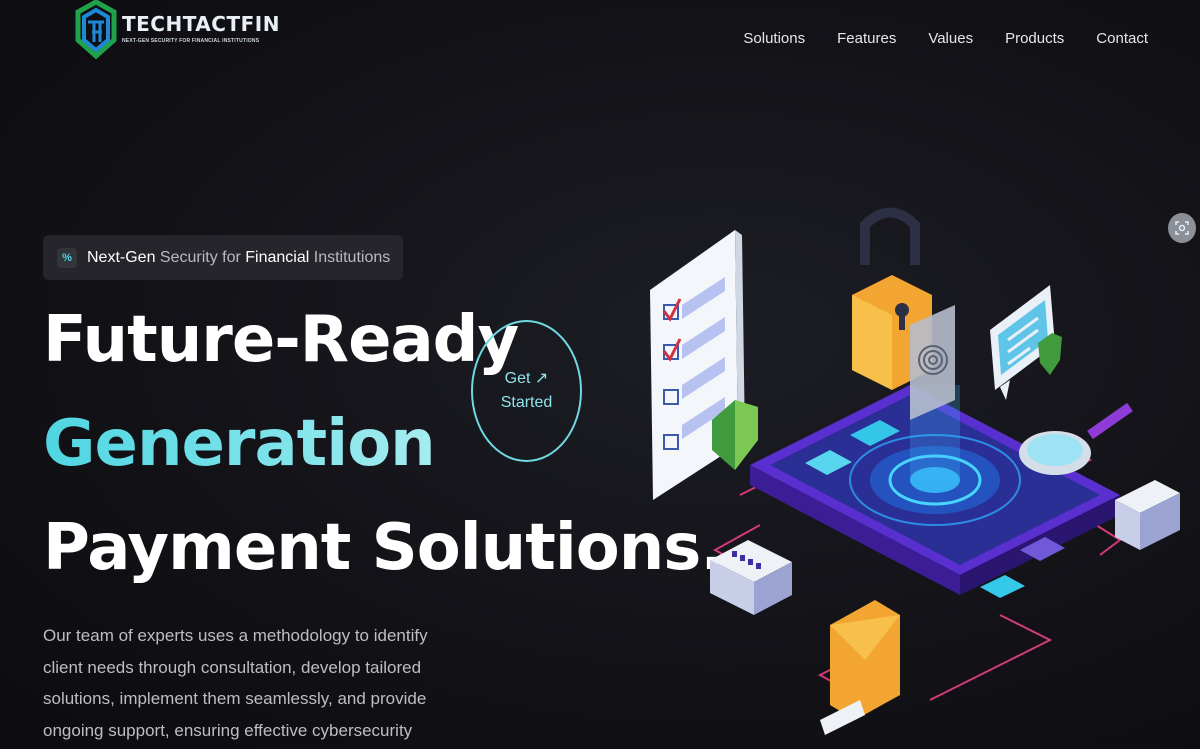 This screenshot has height=749, width=1200. What do you see at coordinates (1122, 38) in the screenshot?
I see `nav-contact: Contact` at bounding box center [1122, 38].